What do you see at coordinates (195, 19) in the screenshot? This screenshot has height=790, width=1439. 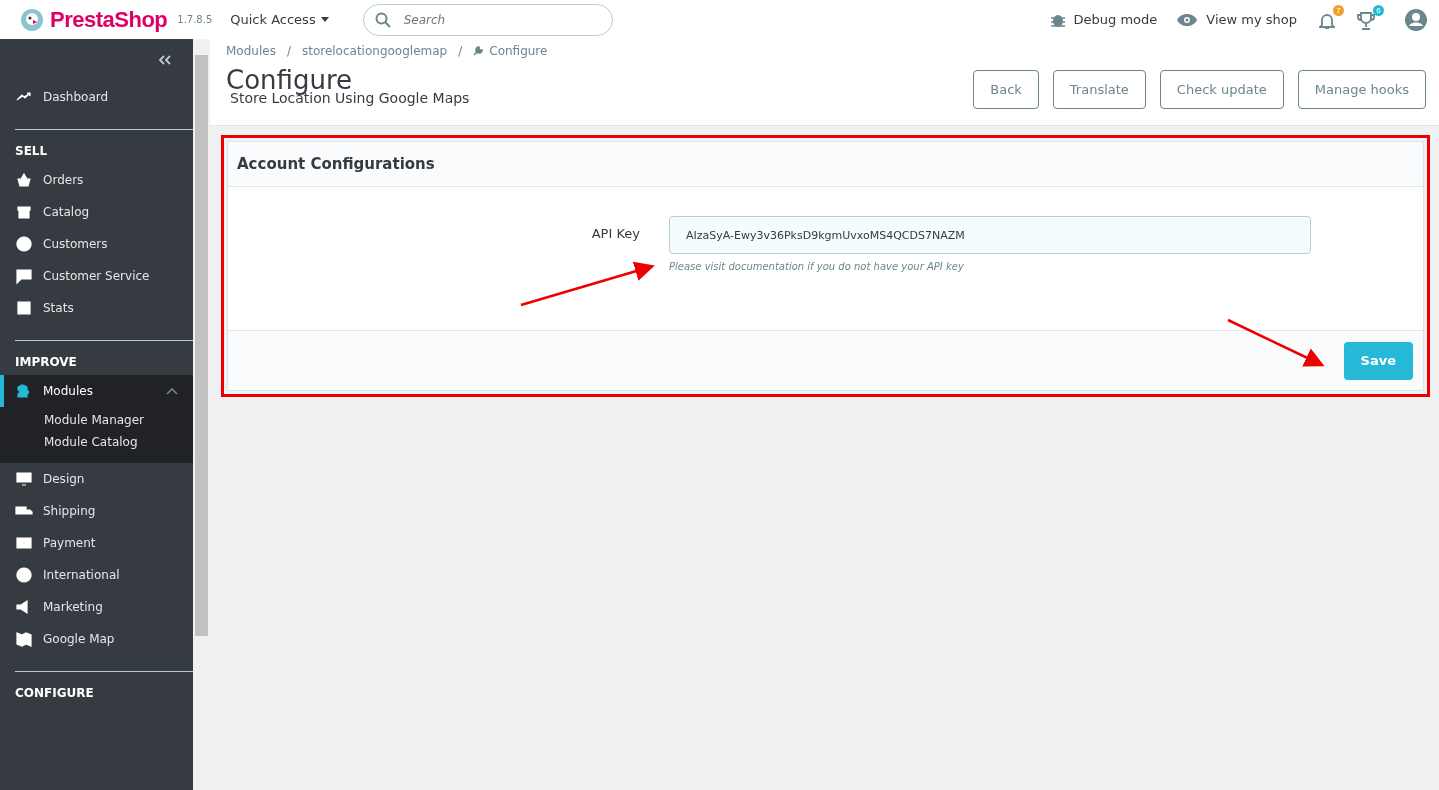 I see `version-text: 1.7.8.5` at bounding box center [195, 19].